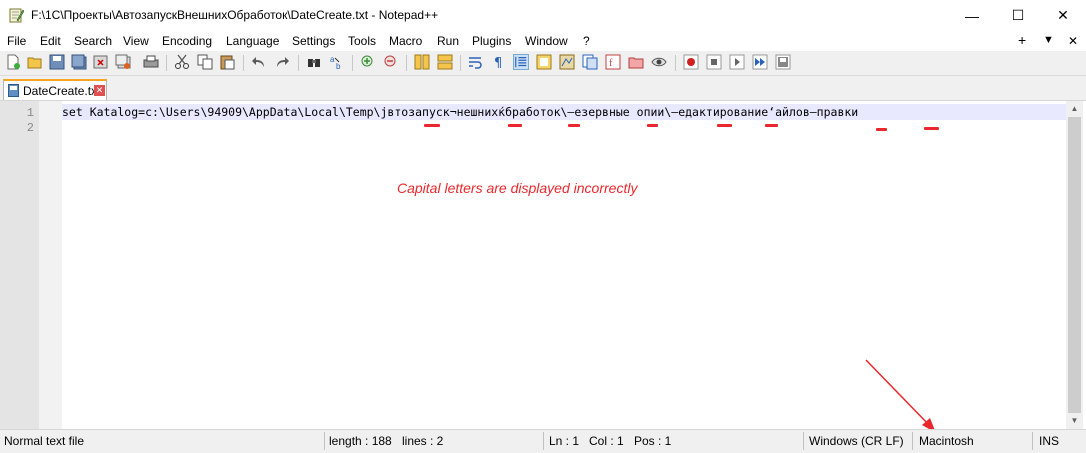  Describe the element at coordinates (35, 62) in the screenshot. I see `open-file-icon` at that location.